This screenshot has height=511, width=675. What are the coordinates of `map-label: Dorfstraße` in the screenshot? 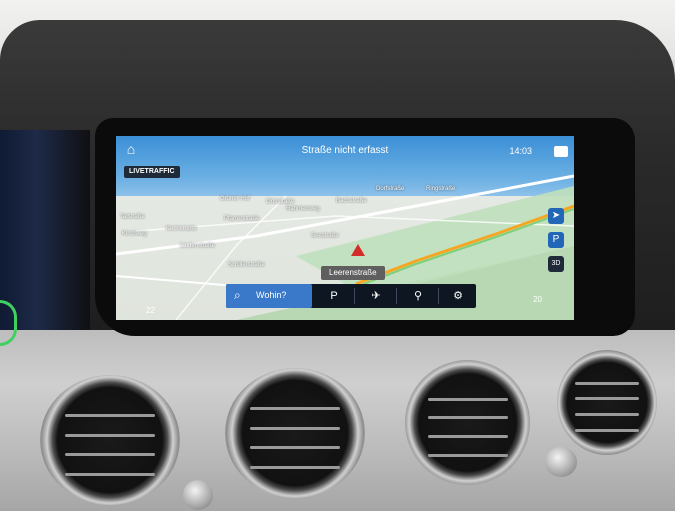 It's located at (390, 189).